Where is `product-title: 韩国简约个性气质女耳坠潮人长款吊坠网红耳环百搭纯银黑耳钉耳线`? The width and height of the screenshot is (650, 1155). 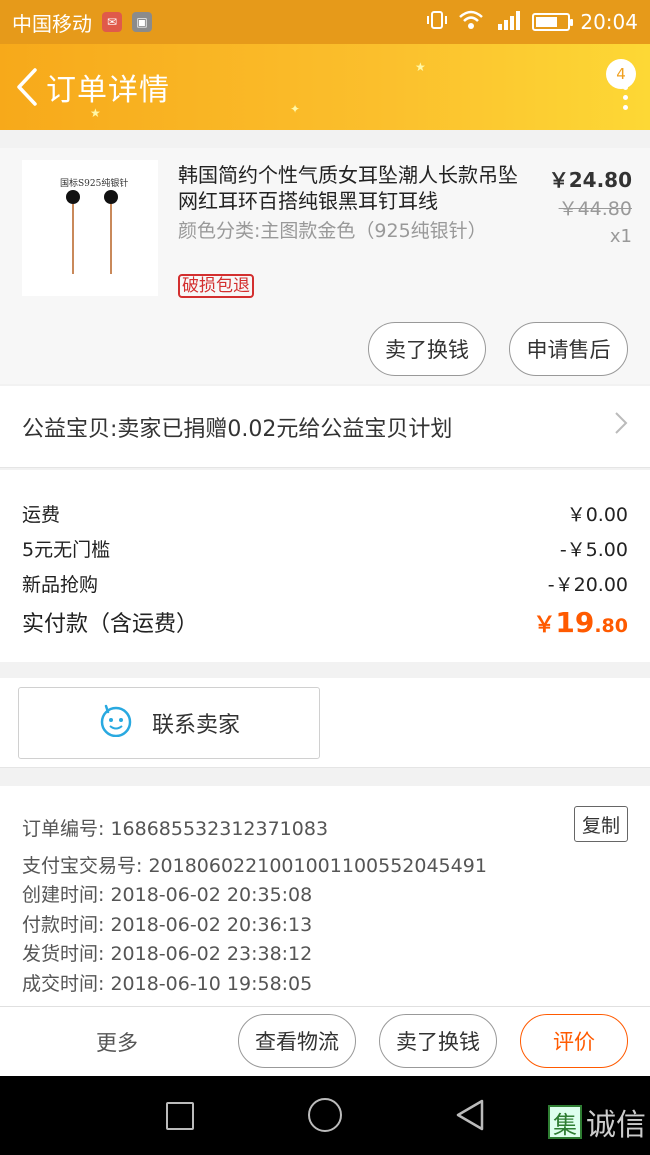
product-title: 韩国简约个性气质女耳坠潮人长款吊坠网红耳环百搭纯银黑耳钉耳线 is located at coordinates (348, 188).